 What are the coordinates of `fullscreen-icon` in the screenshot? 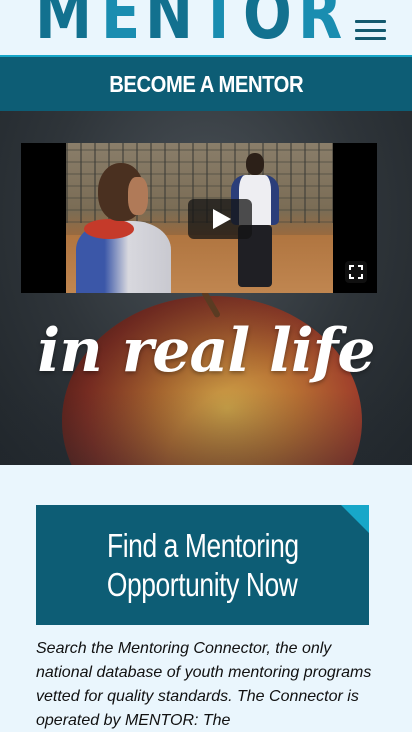 It's located at (356, 272).